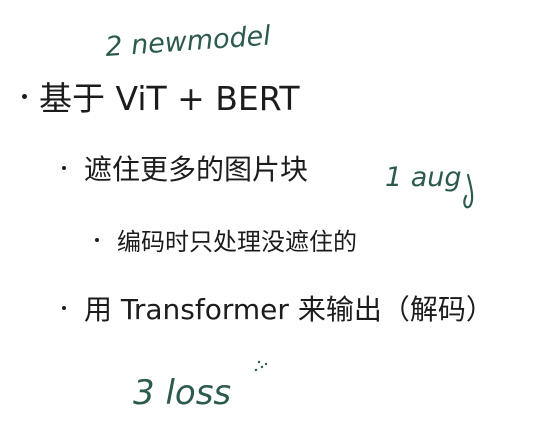 The width and height of the screenshot is (555, 440). What do you see at coordinates (468, 191) in the screenshot?
I see `handwriting-stroke` at bounding box center [468, 191].